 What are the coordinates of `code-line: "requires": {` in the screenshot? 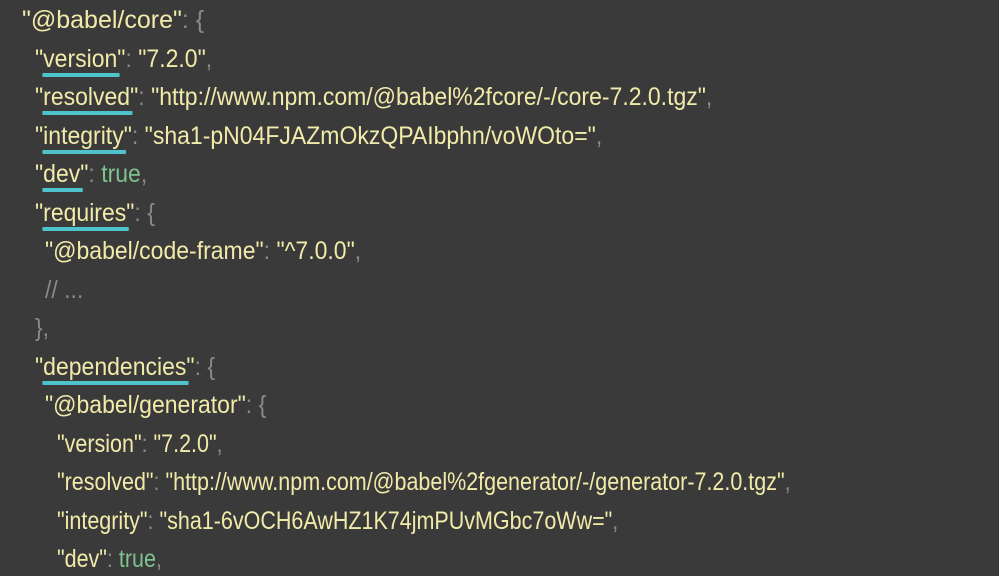 It's located at (95, 213).